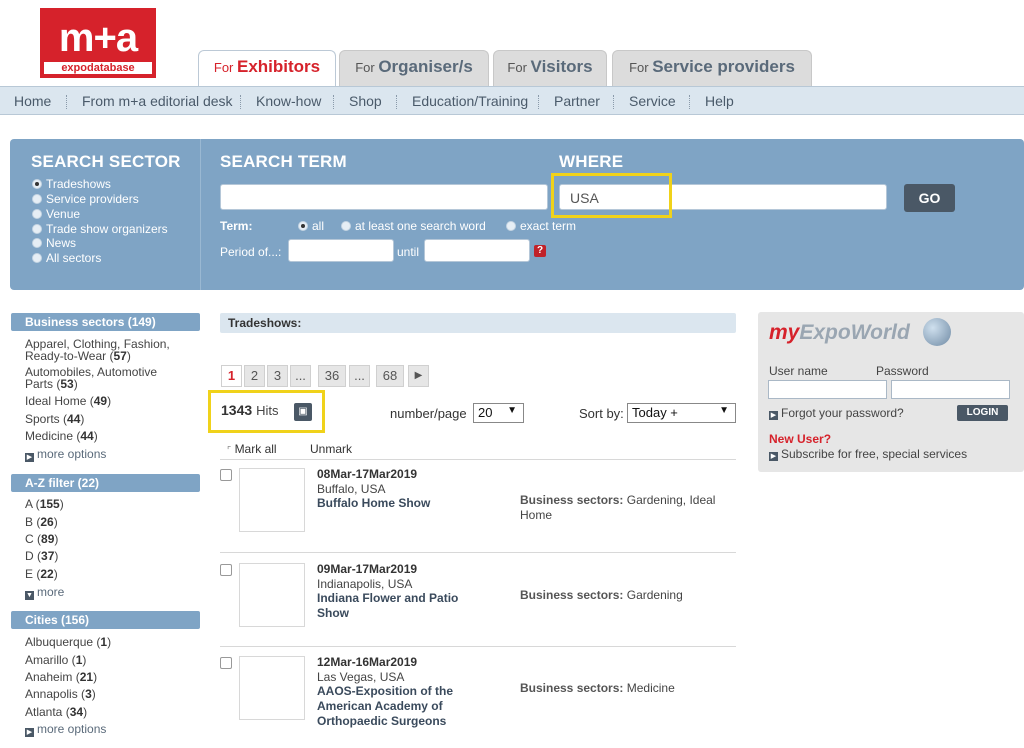 Image resolution: width=1024 pixels, height=748 pixels. I want to click on search-term-input, so click(384, 197).